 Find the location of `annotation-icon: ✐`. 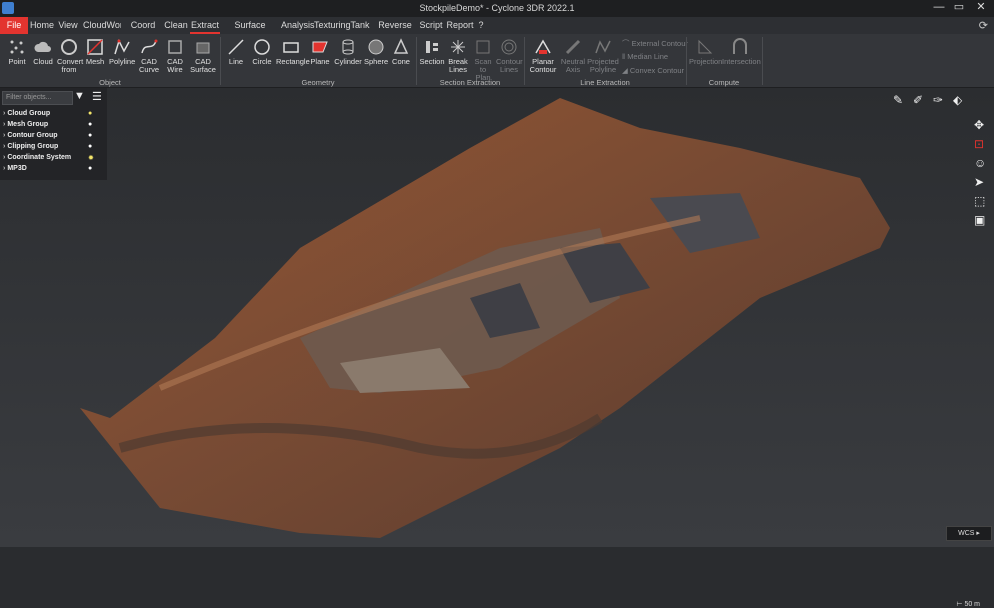

annotation-icon: ✐ is located at coordinates (918, 100).